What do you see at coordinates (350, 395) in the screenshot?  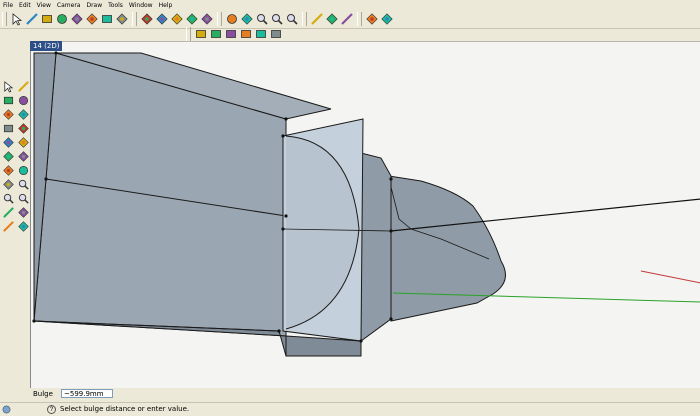 I see `value-control-box: Bulge ~599.9mm` at bounding box center [350, 395].